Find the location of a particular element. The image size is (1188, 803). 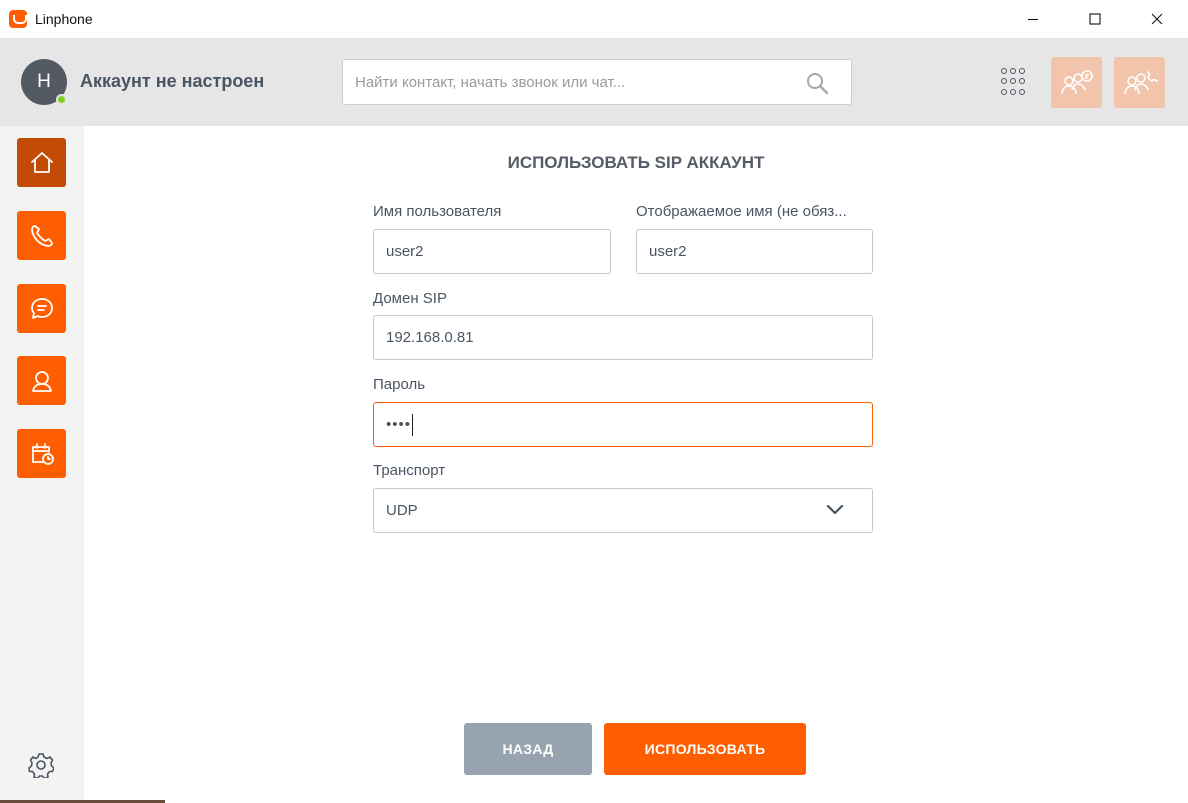

transport-label: Транспорт is located at coordinates (409, 470).